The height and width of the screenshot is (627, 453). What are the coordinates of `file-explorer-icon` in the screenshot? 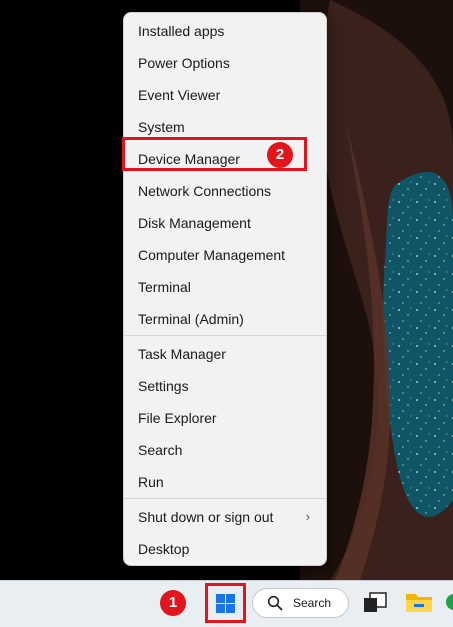 It's located at (419, 602).